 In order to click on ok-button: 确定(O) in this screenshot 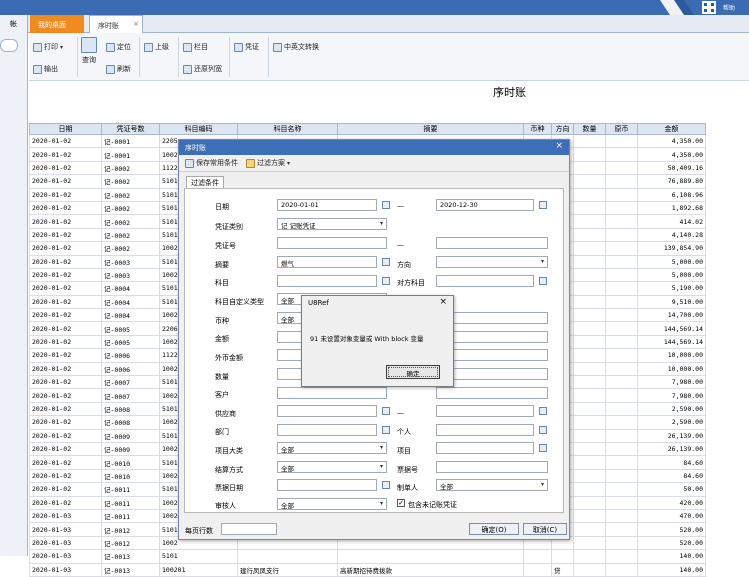, I will do `click(494, 529)`.